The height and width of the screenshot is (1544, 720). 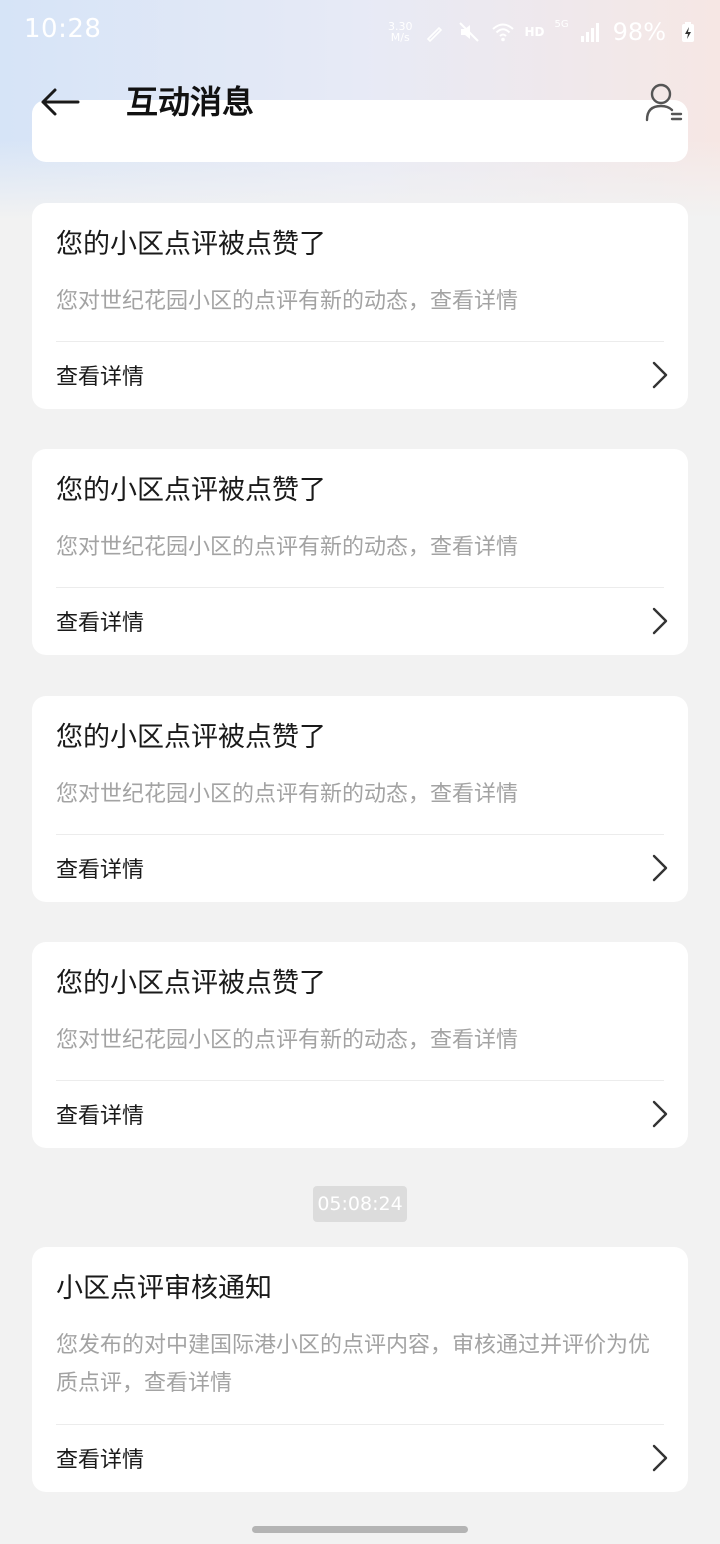 What do you see at coordinates (63, 29) in the screenshot?
I see `status-time: 10:28` at bounding box center [63, 29].